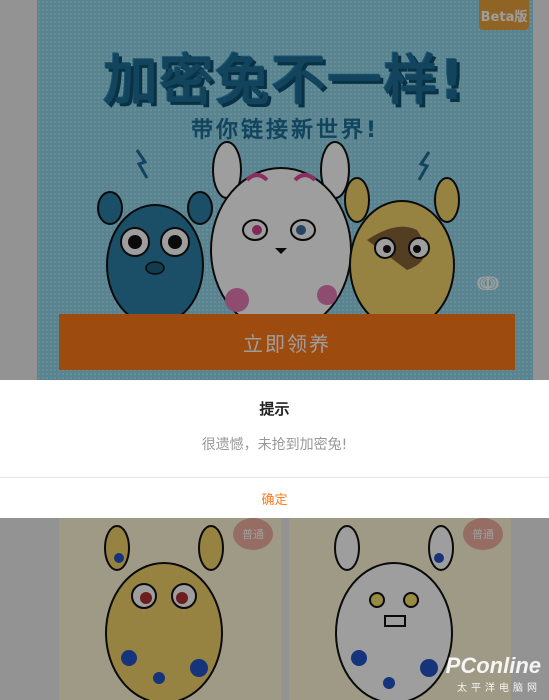 The image size is (549, 700). I want to click on pconline-watermark: PConline 太平洋电脑网, so click(493, 673).